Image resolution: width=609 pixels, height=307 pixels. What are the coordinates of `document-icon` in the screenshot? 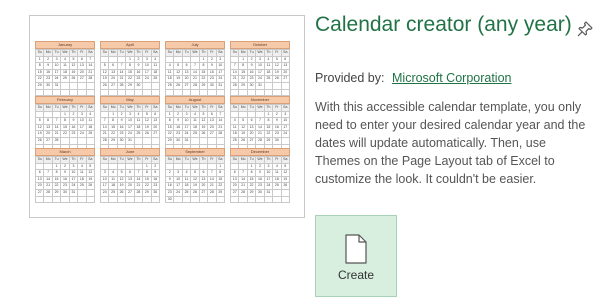 It's located at (356, 249).